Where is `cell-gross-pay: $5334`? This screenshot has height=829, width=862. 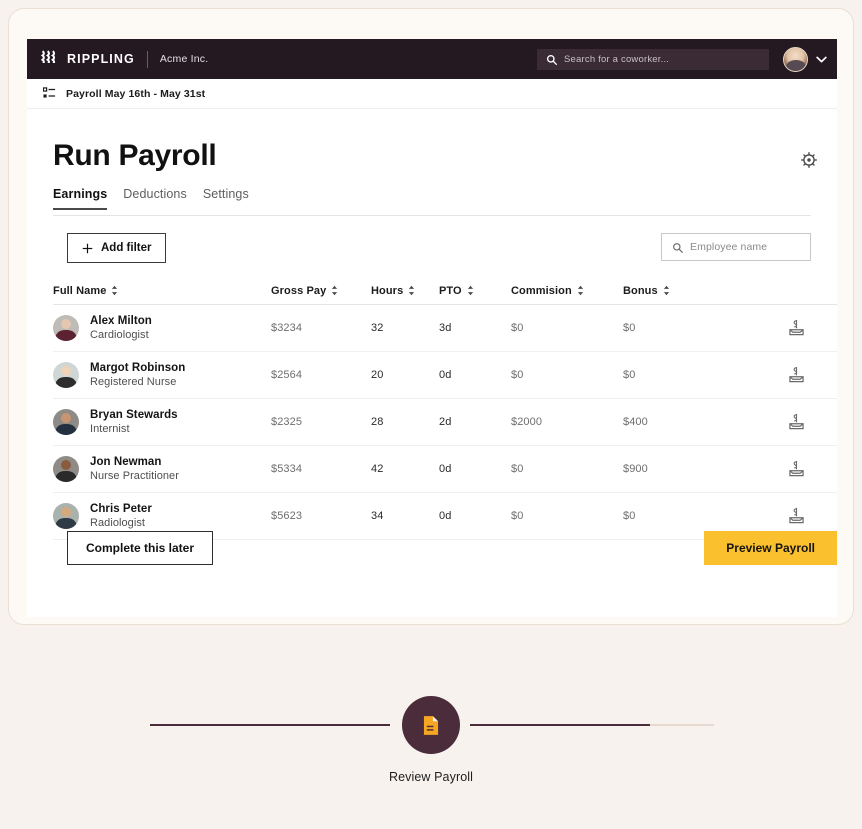
cell-gross-pay: $5334 is located at coordinates (287, 469).